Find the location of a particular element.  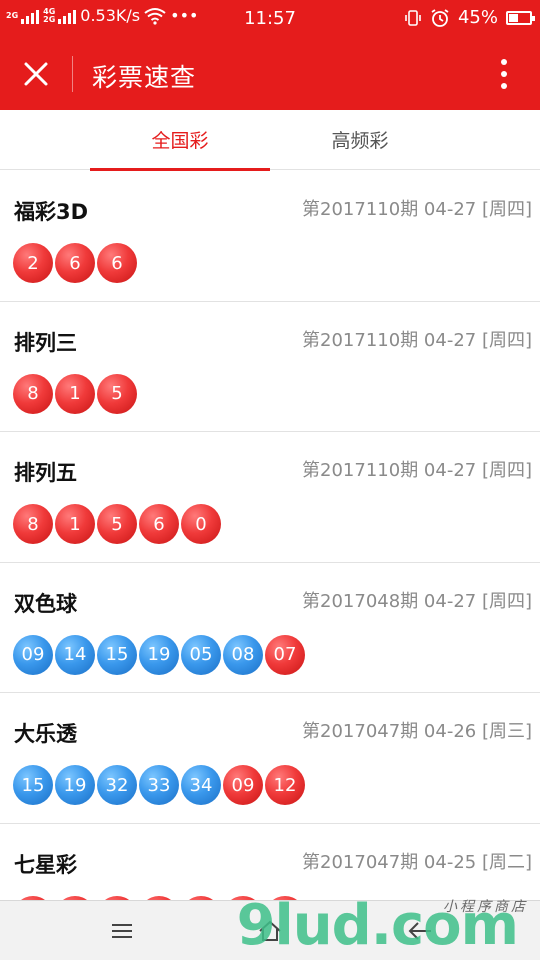

menu-button is located at coordinates (122, 931).